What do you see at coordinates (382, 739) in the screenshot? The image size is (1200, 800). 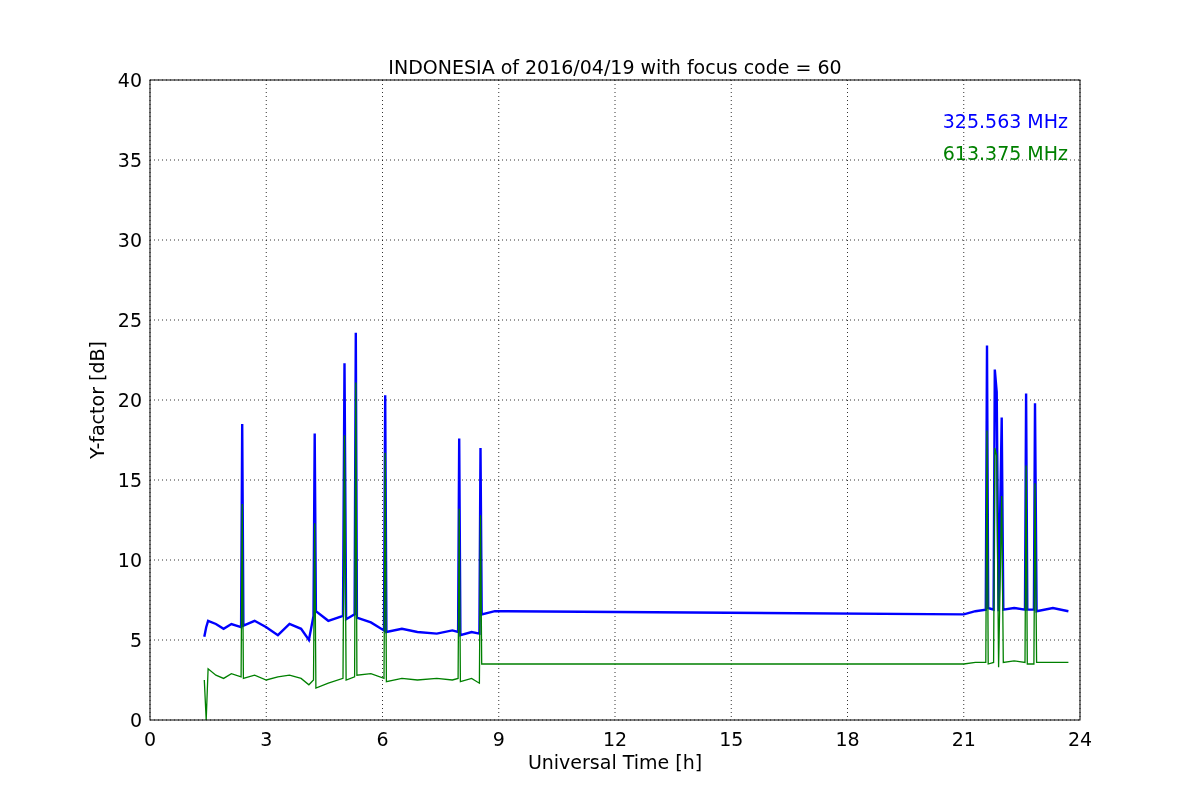 I see `x-tick-label: 6` at bounding box center [382, 739].